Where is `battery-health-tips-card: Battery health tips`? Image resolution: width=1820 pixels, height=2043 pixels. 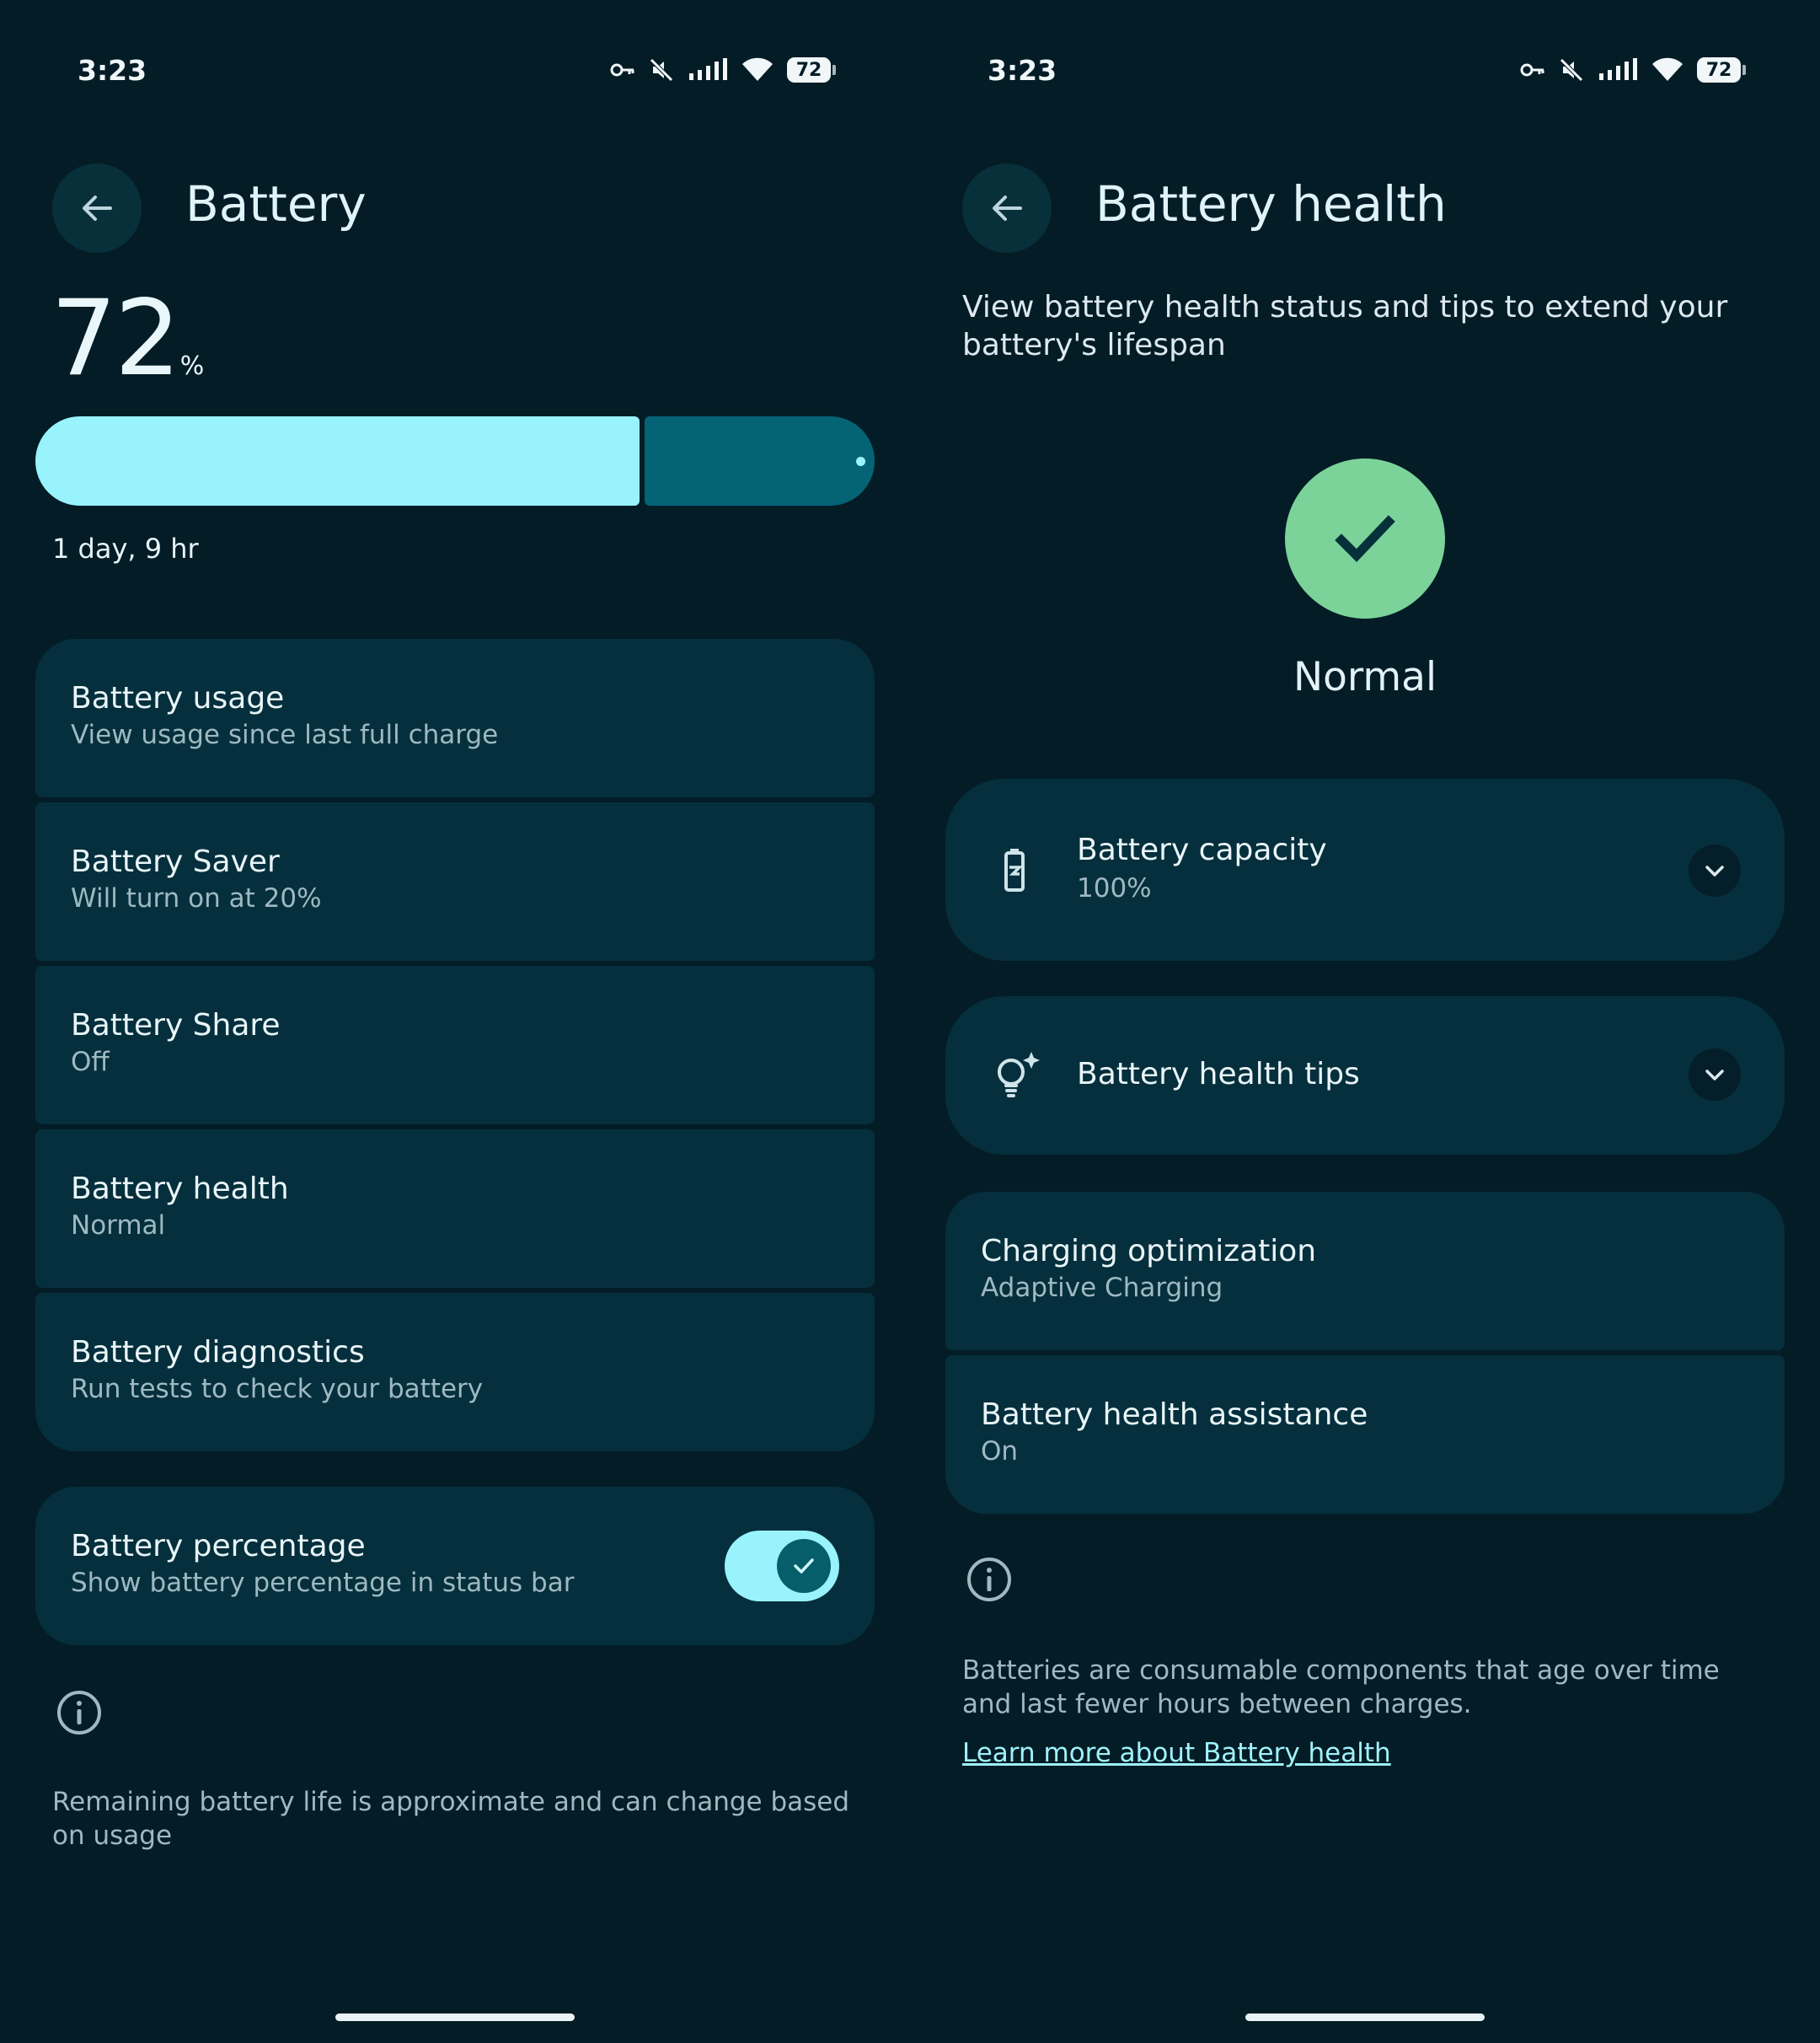 battery-health-tips-card: Battery health tips is located at coordinates (1365, 1075).